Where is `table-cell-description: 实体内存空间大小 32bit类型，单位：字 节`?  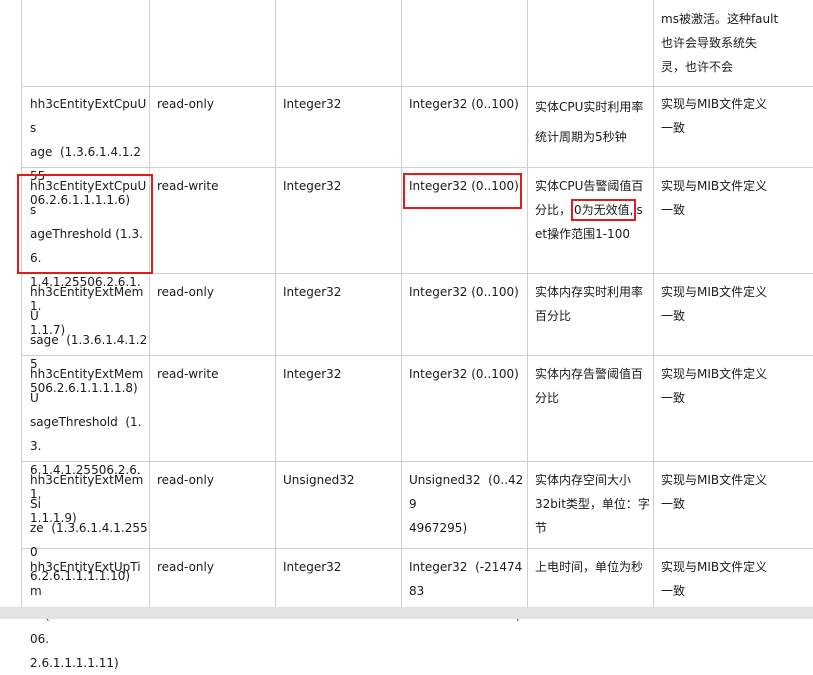
table-cell-description: 实体内存空间大小 32bit类型，单位：字 节 is located at coordinates (592, 504).